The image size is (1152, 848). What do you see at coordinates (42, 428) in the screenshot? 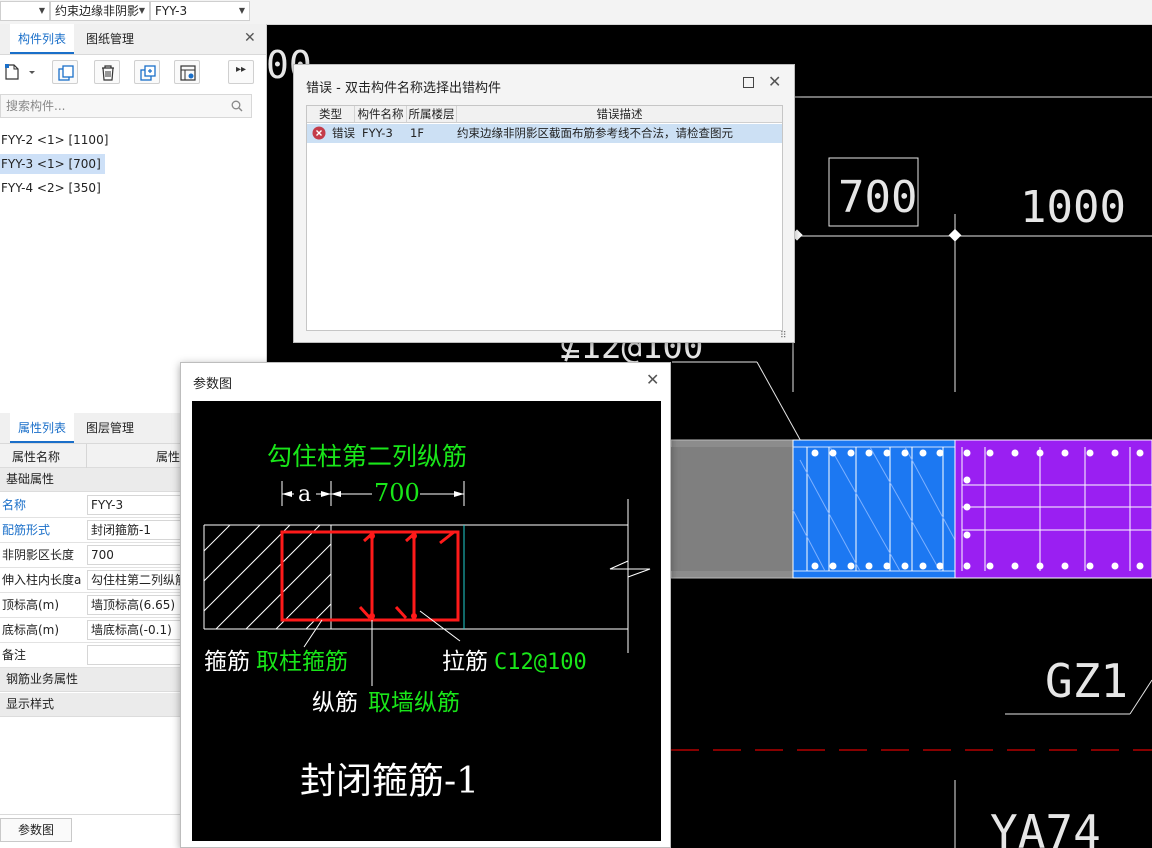
I see `tab-property-list: 属性列表` at bounding box center [42, 428].